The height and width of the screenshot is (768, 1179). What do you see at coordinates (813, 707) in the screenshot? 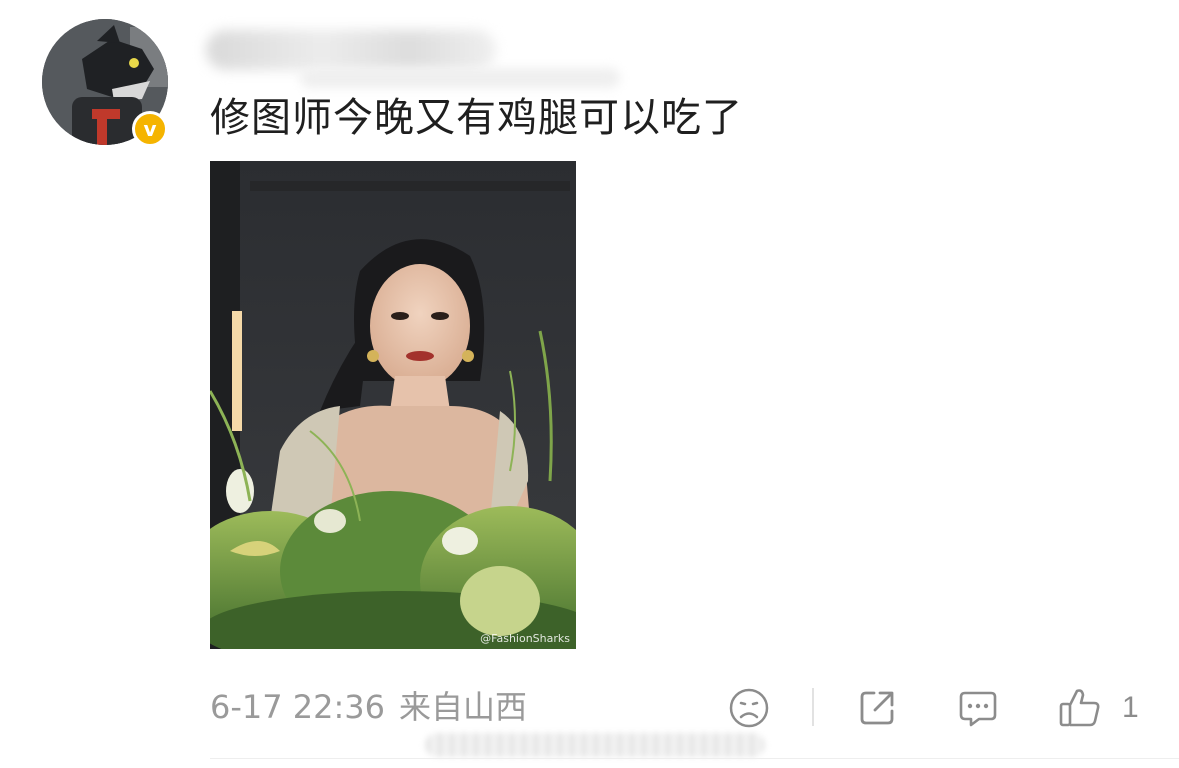
I see `action-divider` at bounding box center [813, 707].